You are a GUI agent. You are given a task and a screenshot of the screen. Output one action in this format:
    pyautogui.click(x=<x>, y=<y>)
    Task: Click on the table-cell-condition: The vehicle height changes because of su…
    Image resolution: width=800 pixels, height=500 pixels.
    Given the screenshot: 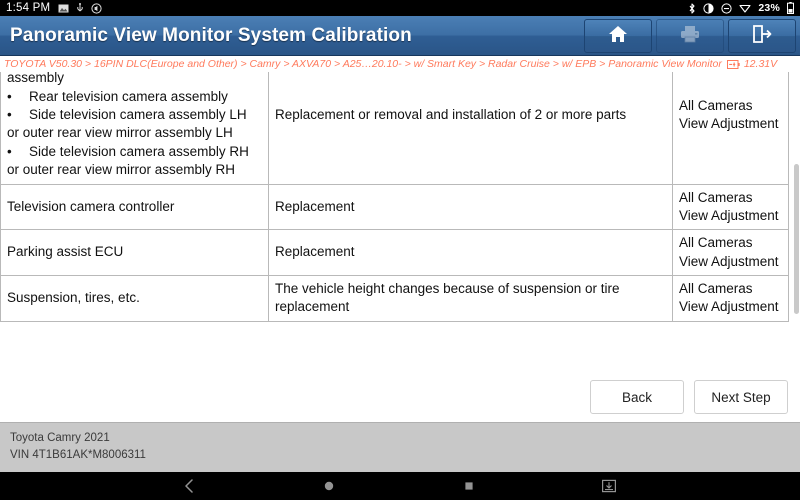 What is the action you would take?
    pyautogui.click(x=470, y=298)
    